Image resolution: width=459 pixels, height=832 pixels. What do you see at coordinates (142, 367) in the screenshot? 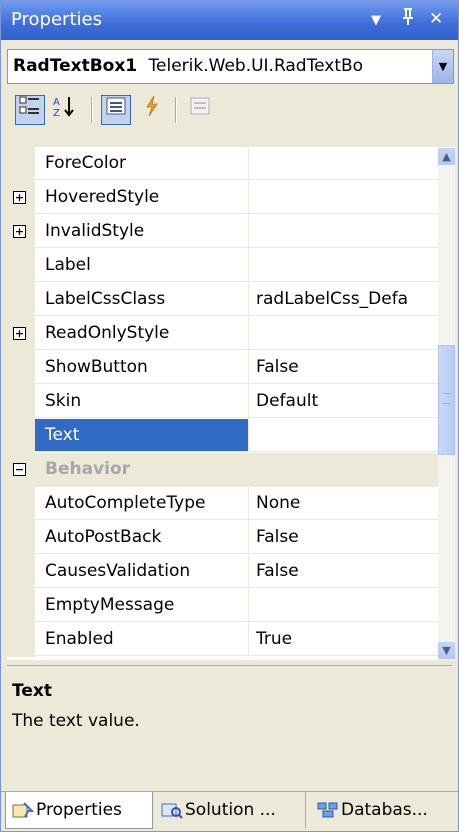
I see `property-name: ShowButton` at bounding box center [142, 367].